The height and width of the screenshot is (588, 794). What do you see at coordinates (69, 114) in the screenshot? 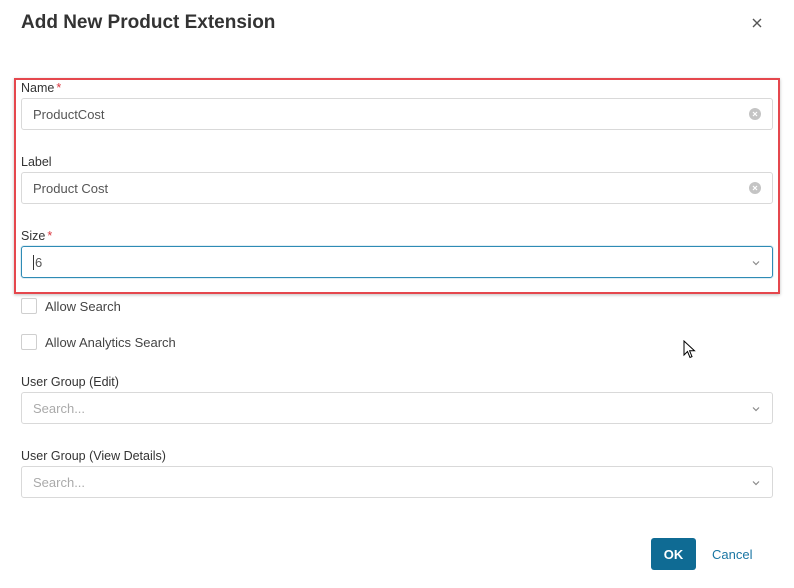
I see `name-input-value: ProductCost` at bounding box center [69, 114].